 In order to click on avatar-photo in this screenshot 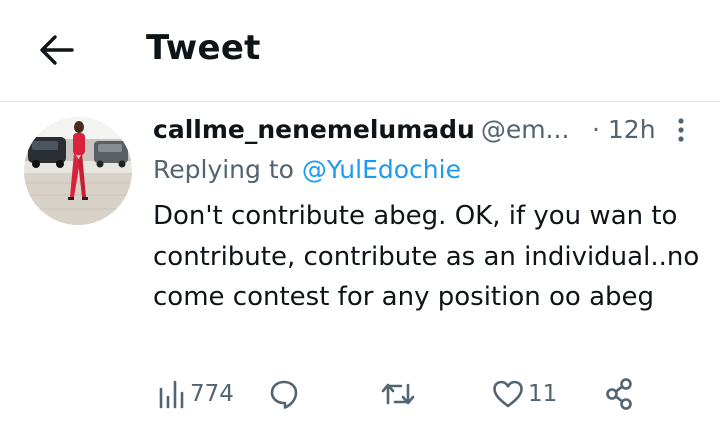, I will do `click(78, 171)`.